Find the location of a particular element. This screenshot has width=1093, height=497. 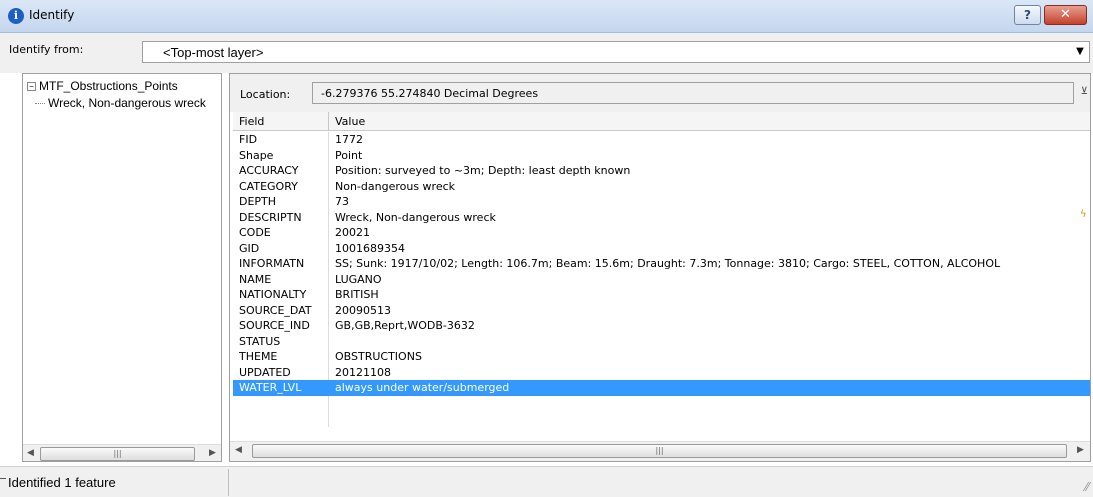

tree-item-feature: Wreck, Non-dangerous wreck is located at coordinates (128, 103).